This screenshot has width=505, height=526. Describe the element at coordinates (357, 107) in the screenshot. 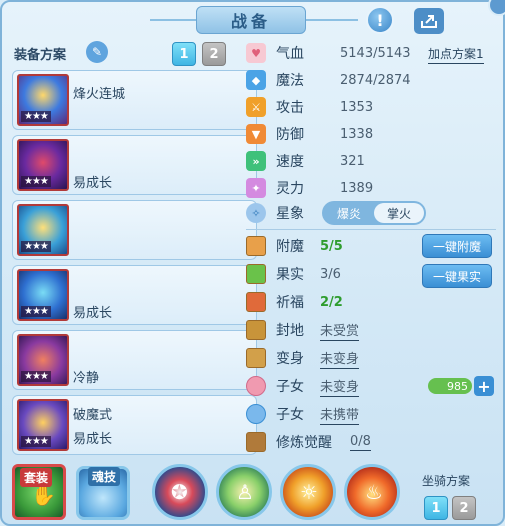

I see `stat-value: 1353` at that location.